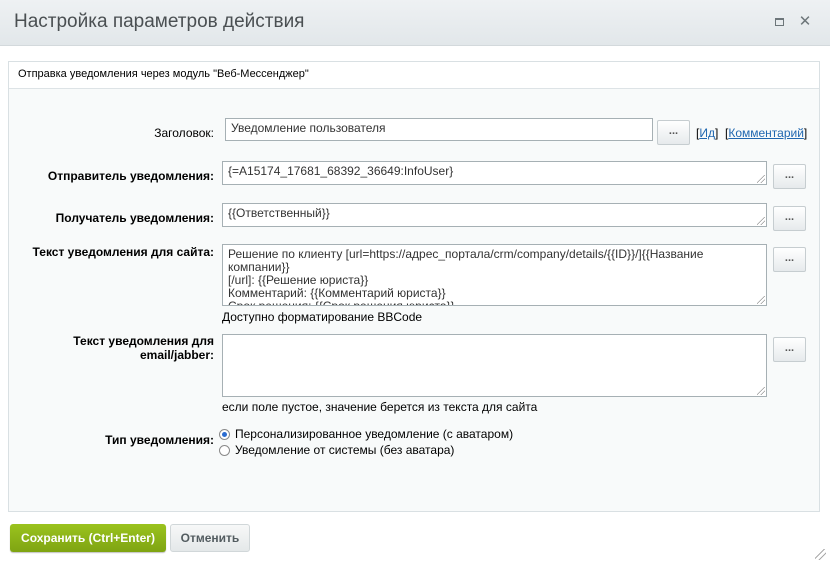  What do you see at coordinates (184, 133) in the screenshot?
I see `header-label: Заголовок:` at bounding box center [184, 133].